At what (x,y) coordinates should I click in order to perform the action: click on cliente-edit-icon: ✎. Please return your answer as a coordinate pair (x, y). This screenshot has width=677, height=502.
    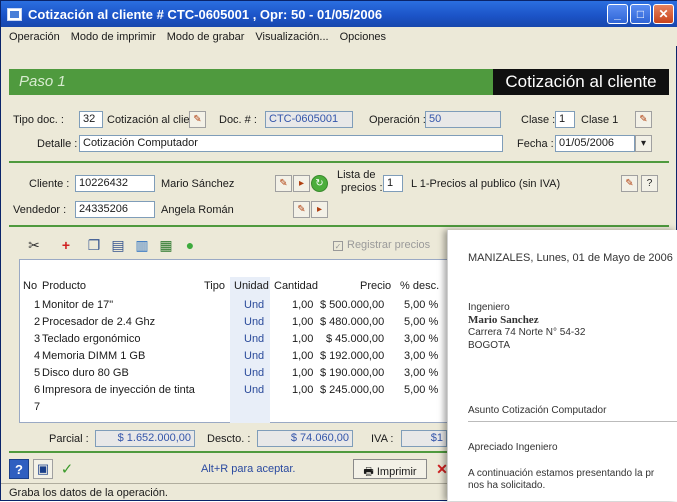
    Looking at the image, I should click on (283, 183).